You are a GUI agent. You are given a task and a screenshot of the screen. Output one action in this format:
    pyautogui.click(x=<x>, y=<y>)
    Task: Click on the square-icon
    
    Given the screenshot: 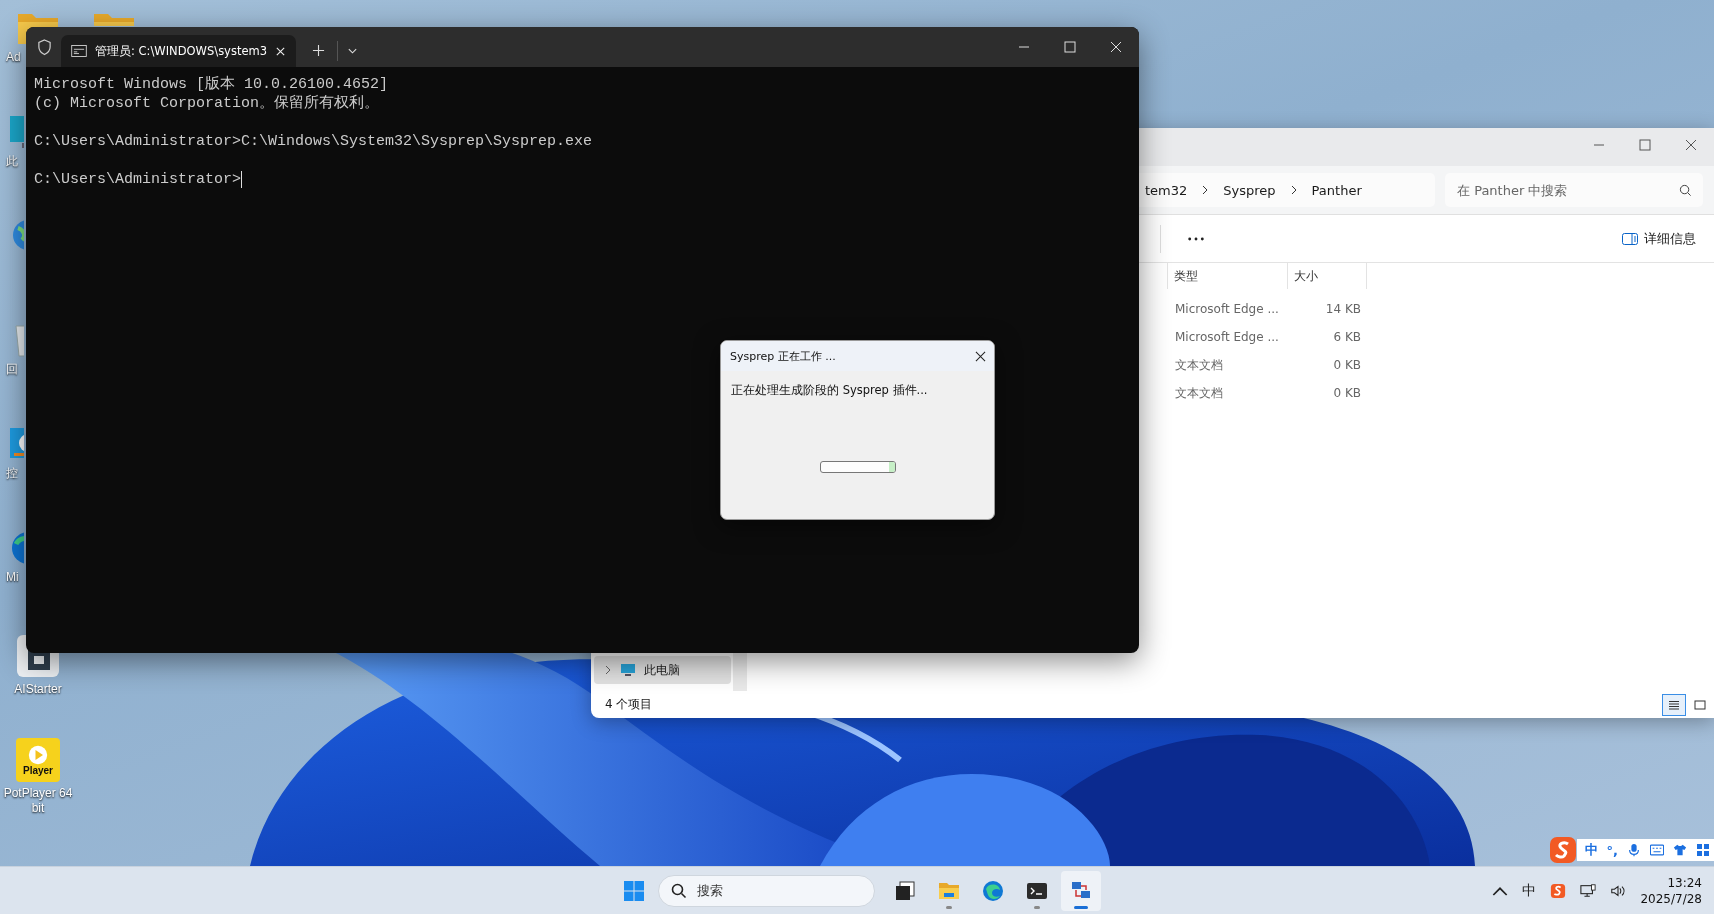 What is the action you would take?
    pyautogui.click(x=1700, y=704)
    